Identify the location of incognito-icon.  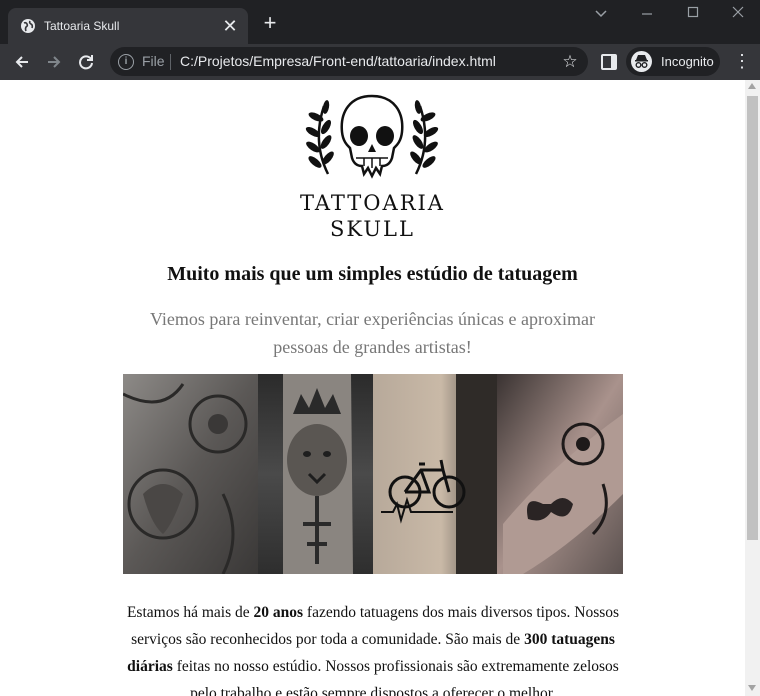
(641, 61).